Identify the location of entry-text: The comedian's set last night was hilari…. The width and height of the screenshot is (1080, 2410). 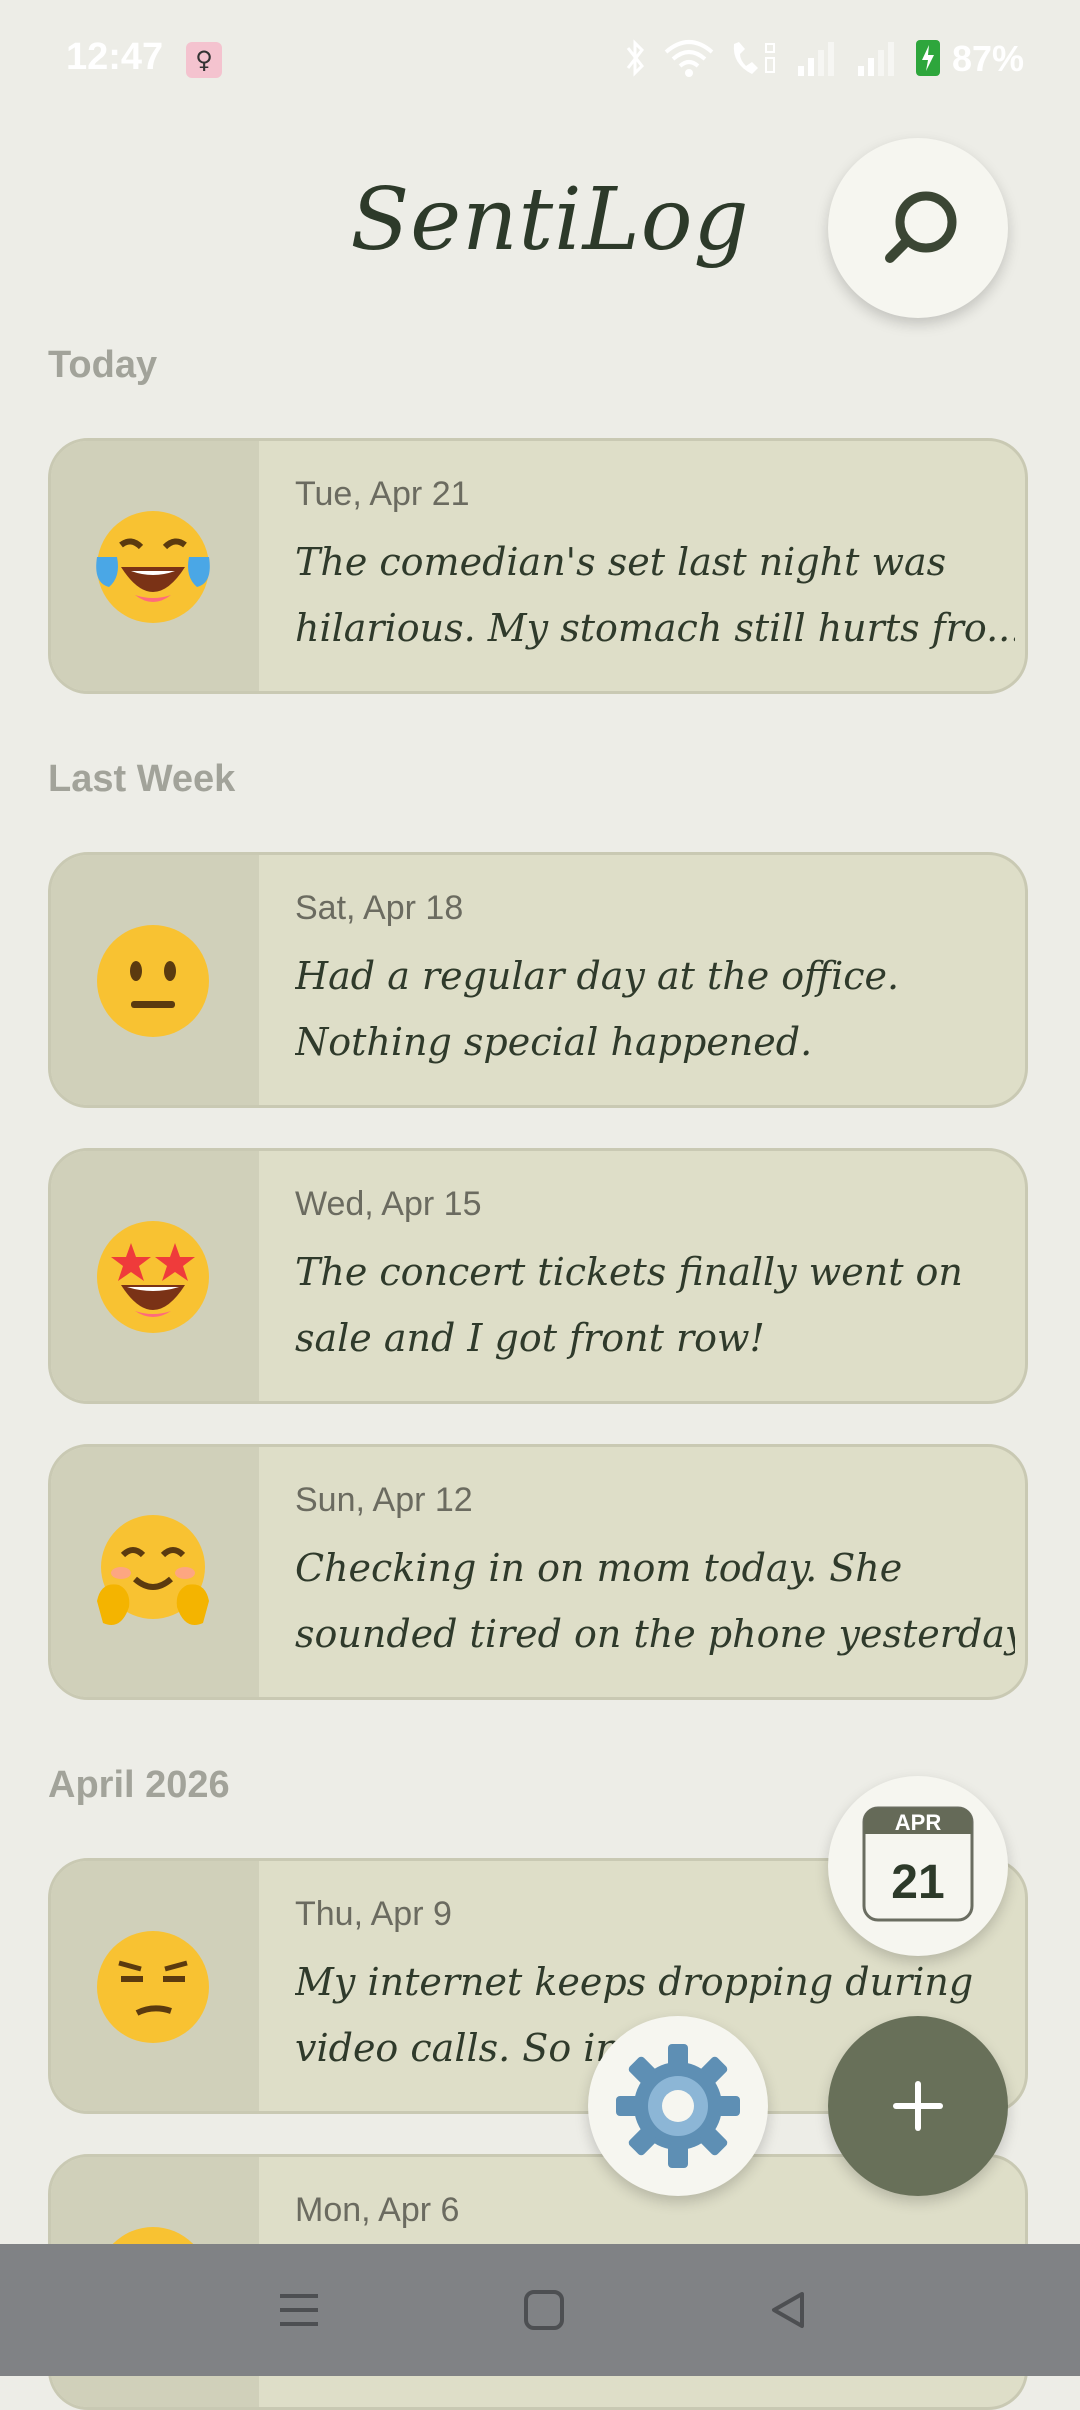
(655, 595).